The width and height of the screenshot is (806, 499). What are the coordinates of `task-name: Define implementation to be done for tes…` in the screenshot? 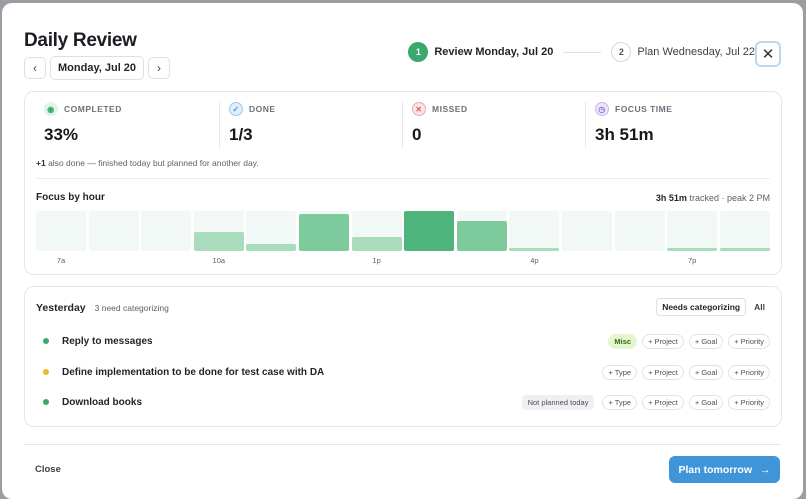 It's located at (193, 372).